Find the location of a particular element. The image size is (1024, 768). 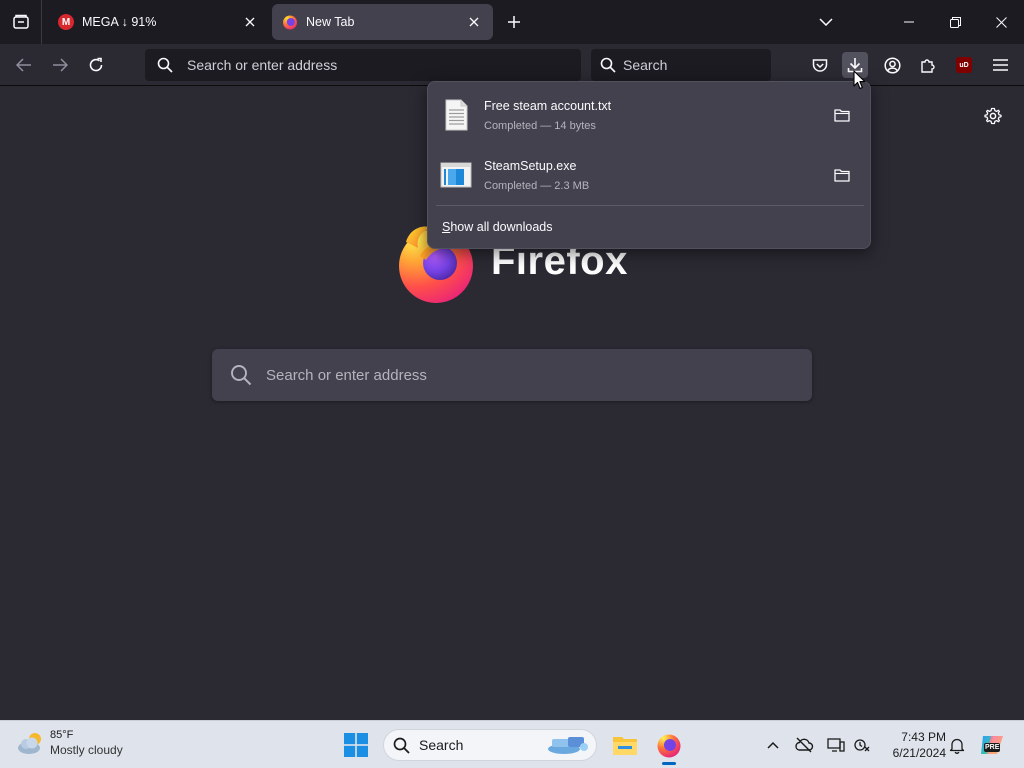

list-all-tabs-button is located at coordinates (826, 22).